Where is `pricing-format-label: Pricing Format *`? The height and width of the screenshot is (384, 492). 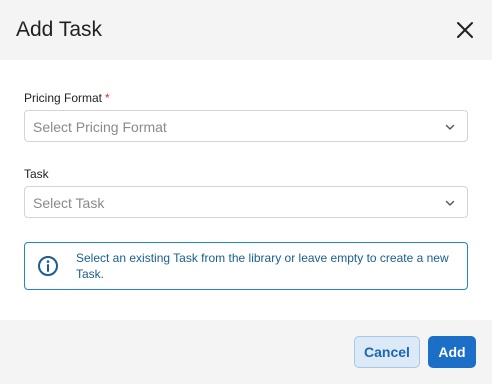
pricing-format-label: Pricing Format * is located at coordinates (67, 98).